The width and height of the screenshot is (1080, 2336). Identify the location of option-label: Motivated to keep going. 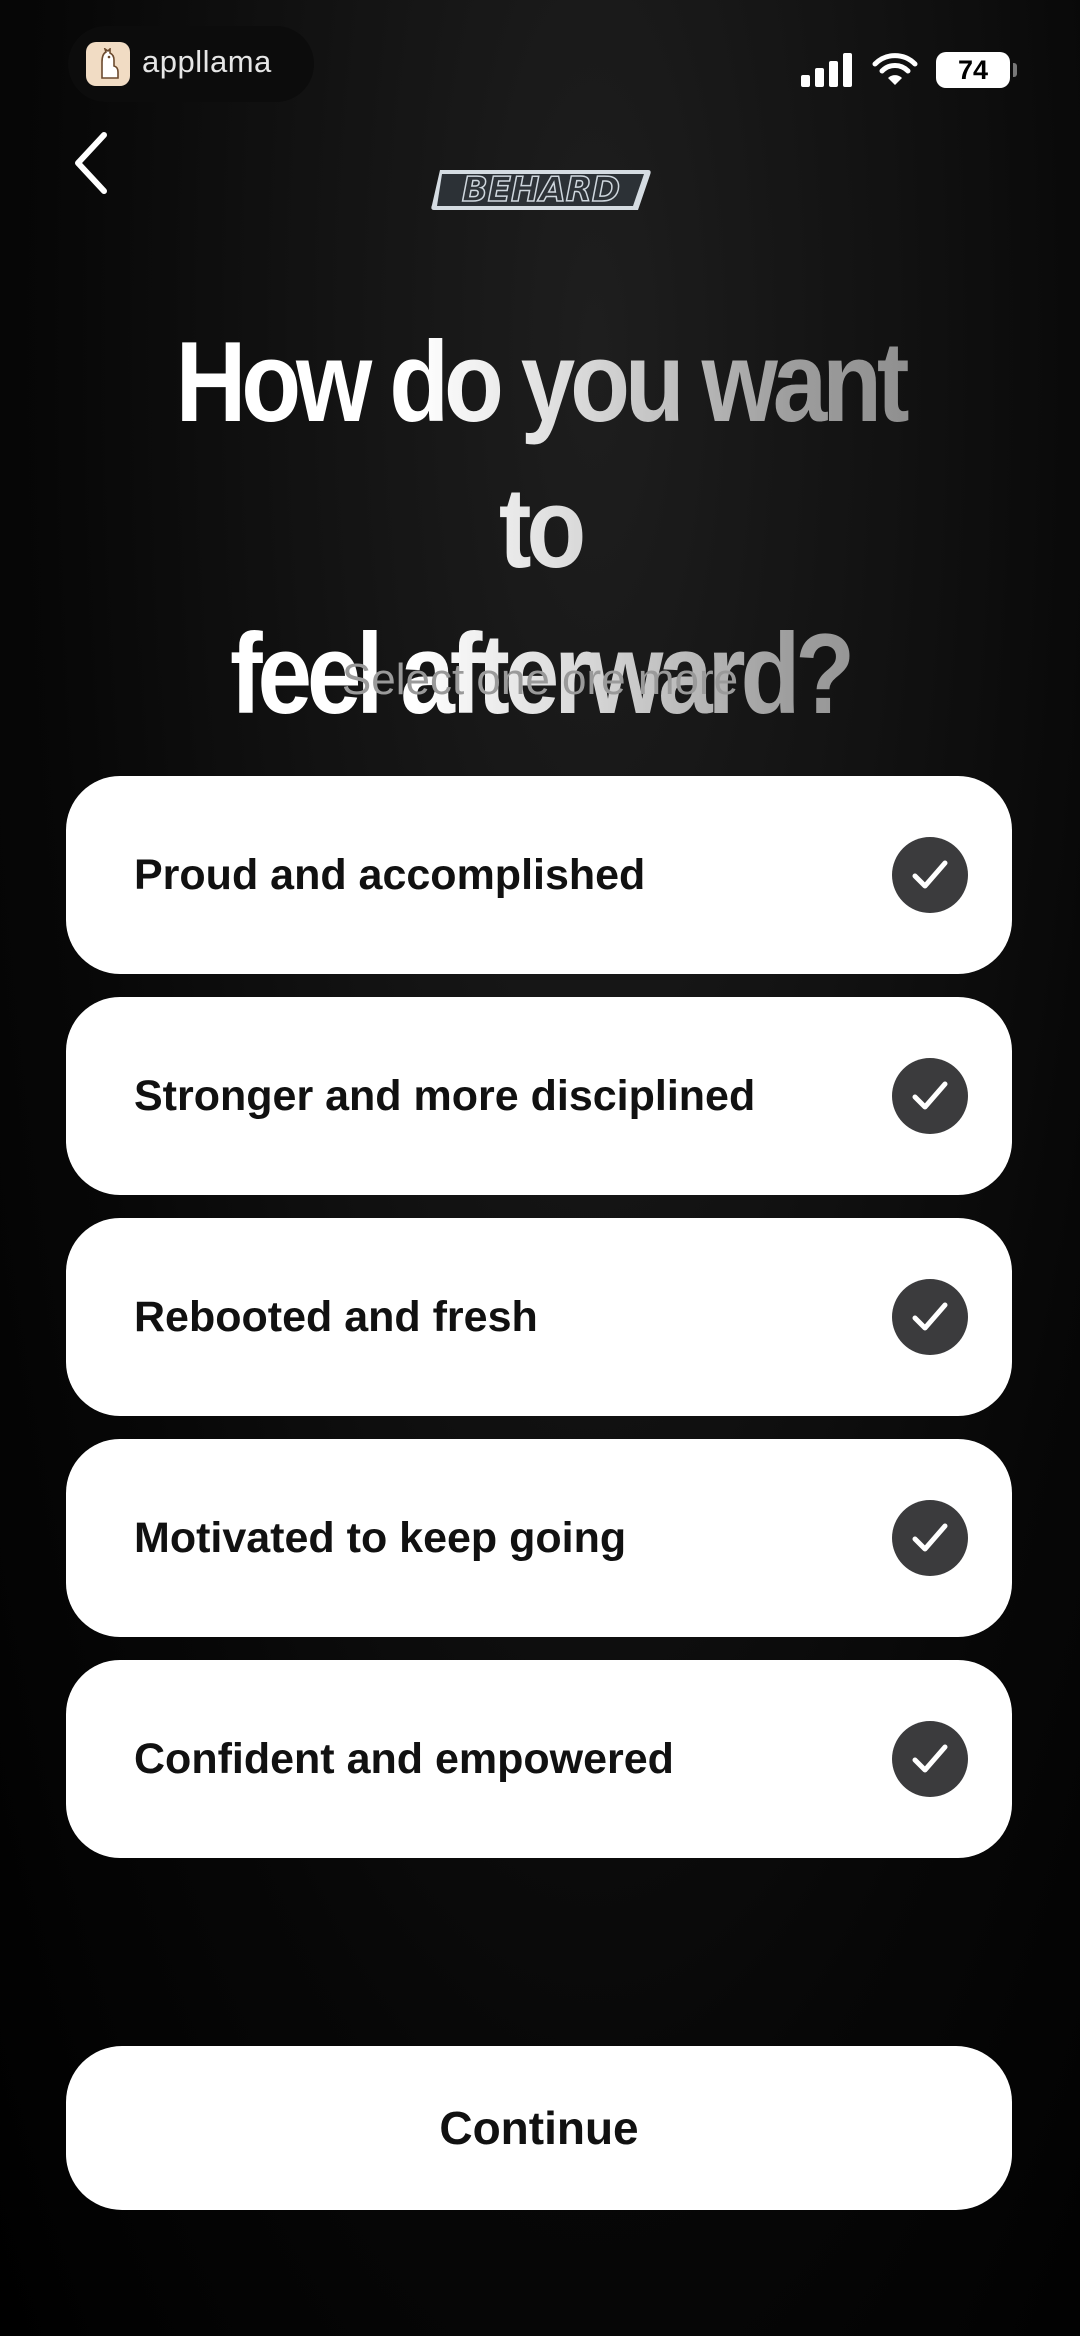
(380, 1538).